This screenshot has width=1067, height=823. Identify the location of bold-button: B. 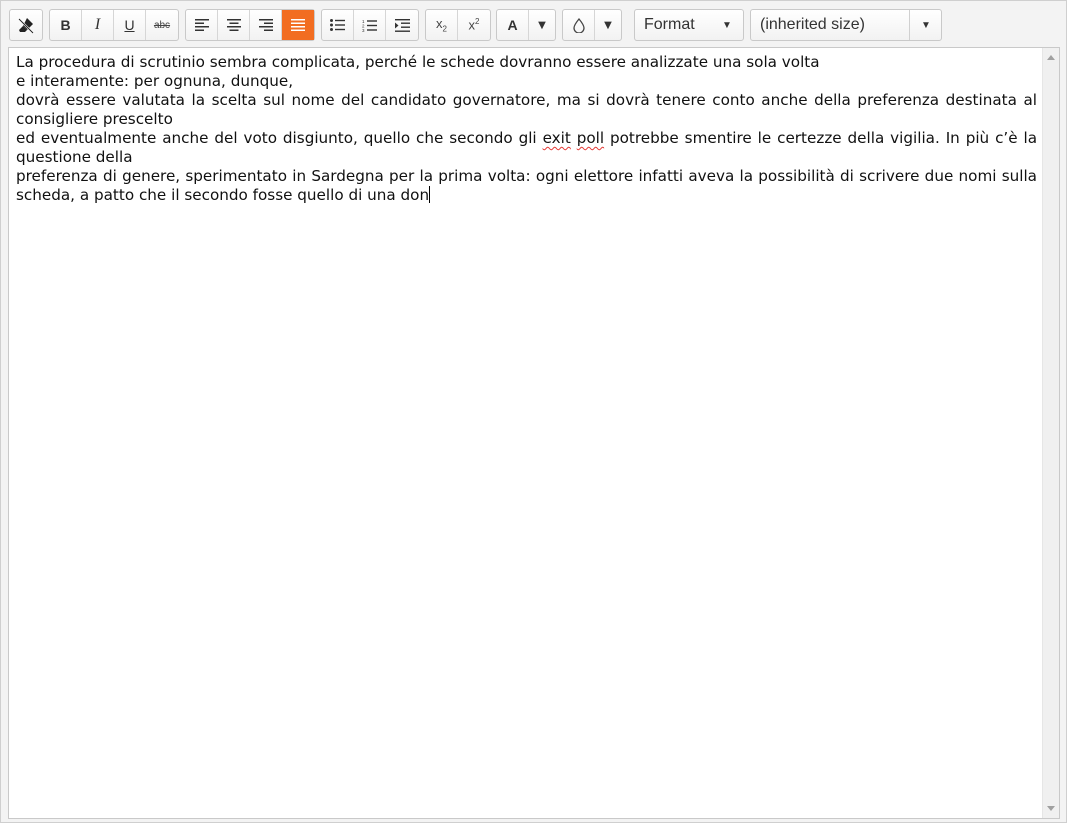
(66, 25).